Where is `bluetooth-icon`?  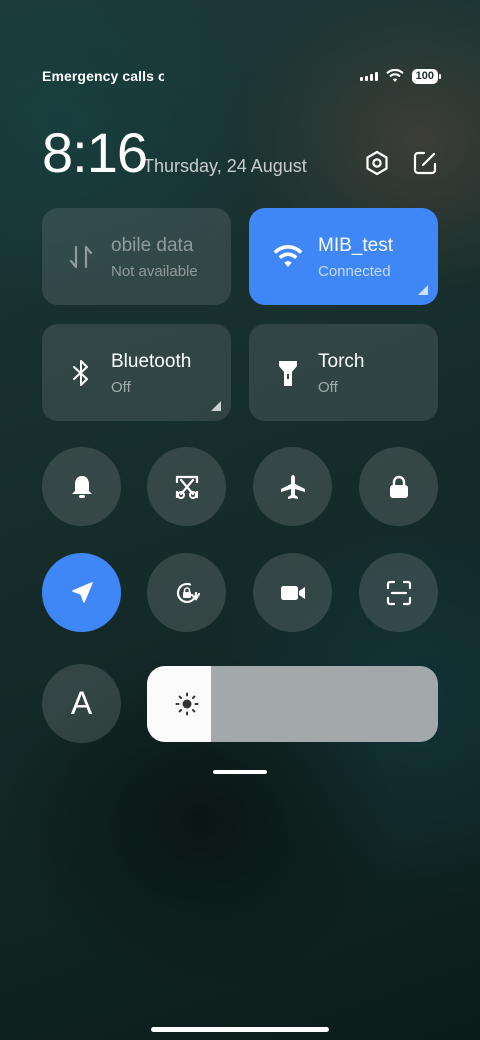
bluetooth-icon is located at coordinates (81, 373).